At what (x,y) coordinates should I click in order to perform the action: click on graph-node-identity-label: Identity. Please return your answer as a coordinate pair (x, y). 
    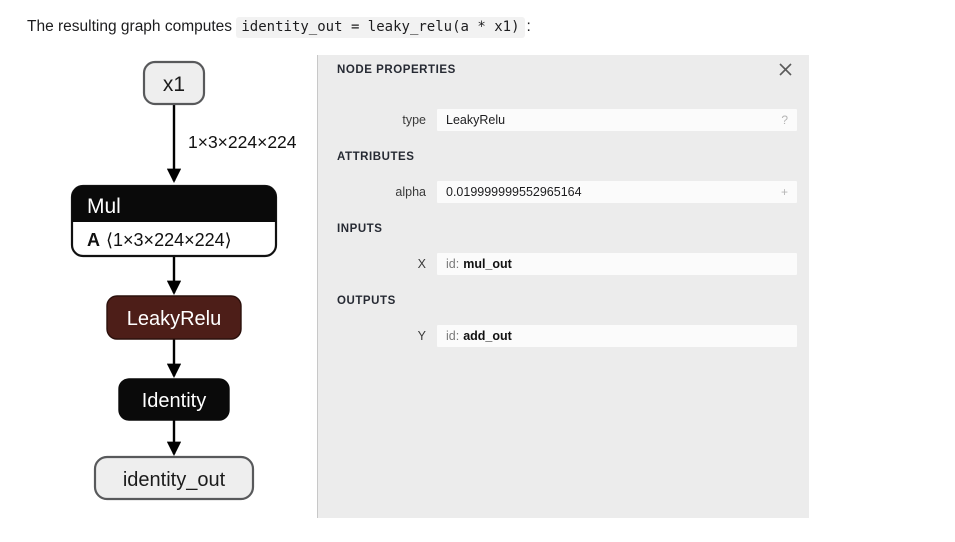
    Looking at the image, I should click on (174, 401).